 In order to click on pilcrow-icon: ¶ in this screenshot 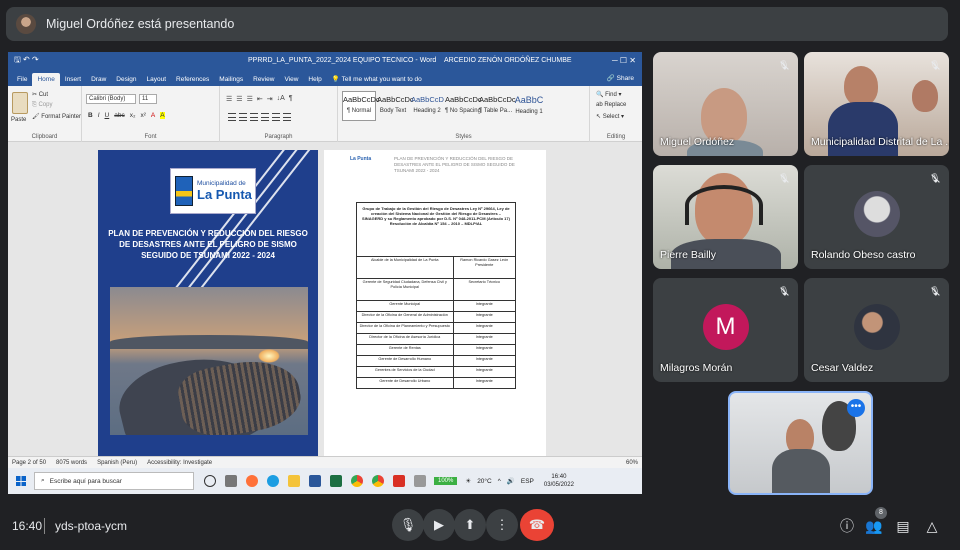, I will do `click(291, 99)`.